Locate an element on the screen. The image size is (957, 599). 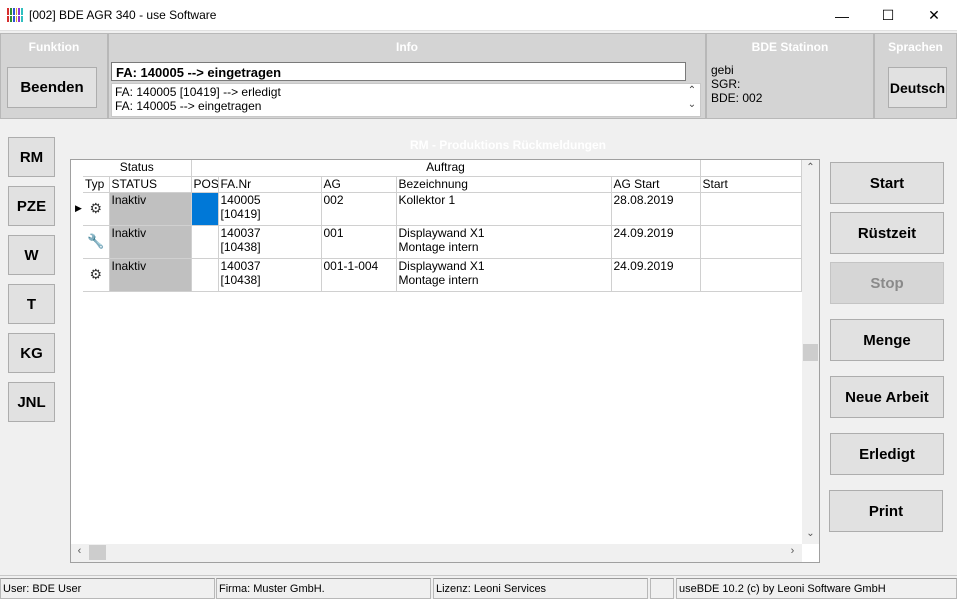
close-button: ✕ is located at coordinates (934, 15).